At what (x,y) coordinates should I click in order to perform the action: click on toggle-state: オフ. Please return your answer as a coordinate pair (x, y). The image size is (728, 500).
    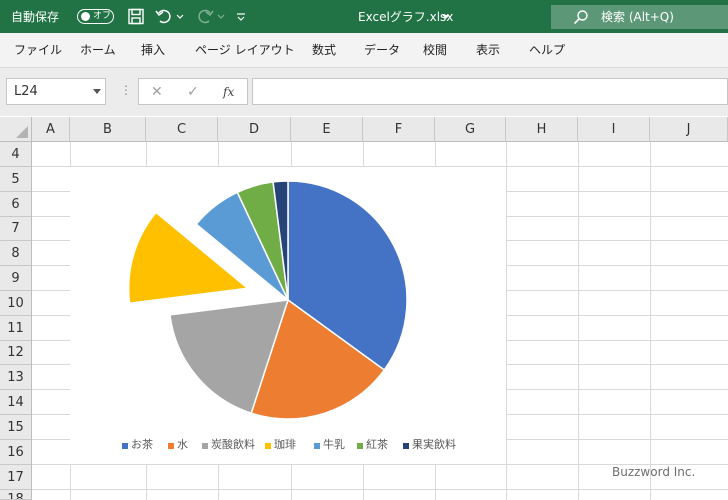
    Looking at the image, I should click on (102, 16).